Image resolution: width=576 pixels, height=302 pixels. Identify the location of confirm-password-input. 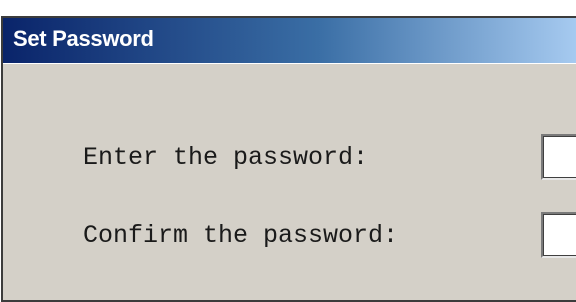
(558, 235).